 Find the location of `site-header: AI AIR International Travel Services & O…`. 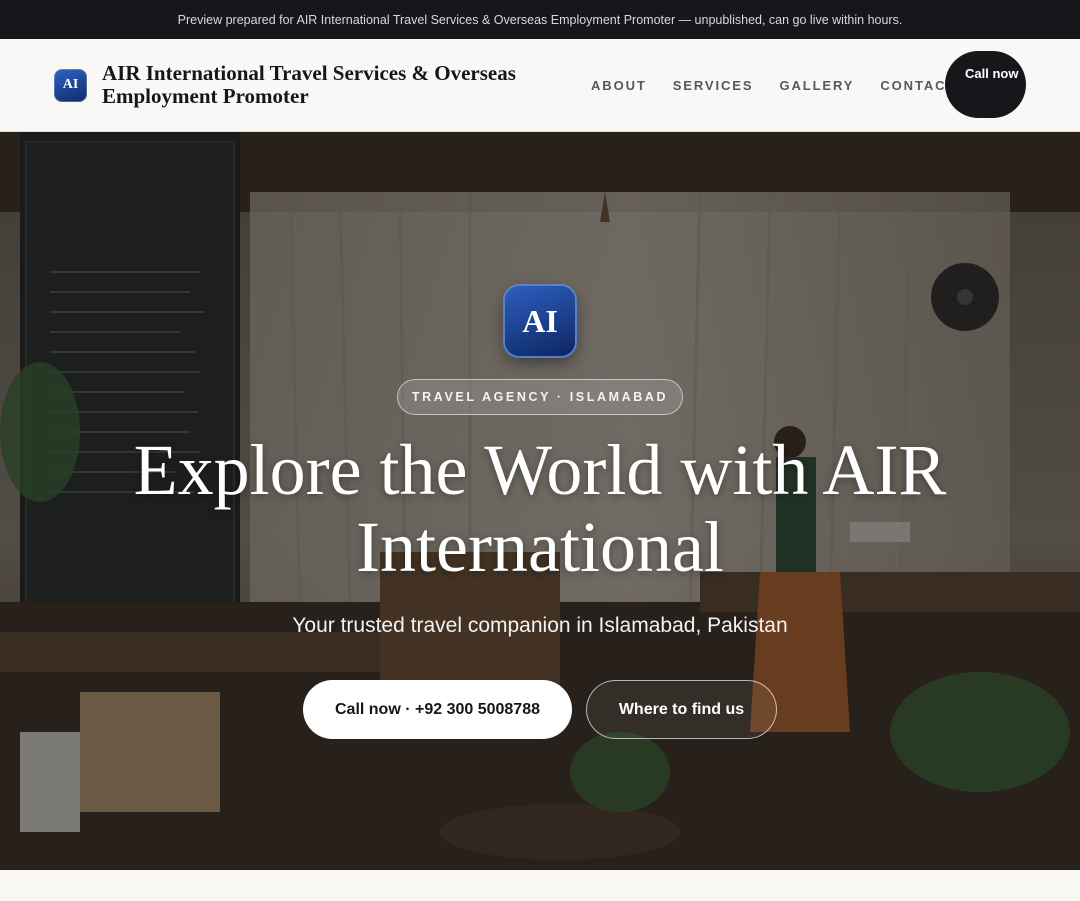

site-header: AI AIR International Travel Services & O… is located at coordinates (540, 85).